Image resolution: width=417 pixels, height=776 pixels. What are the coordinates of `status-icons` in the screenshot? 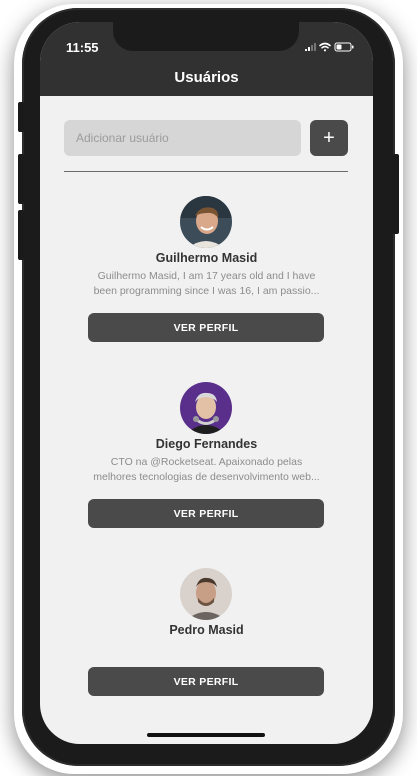 It's located at (329, 47).